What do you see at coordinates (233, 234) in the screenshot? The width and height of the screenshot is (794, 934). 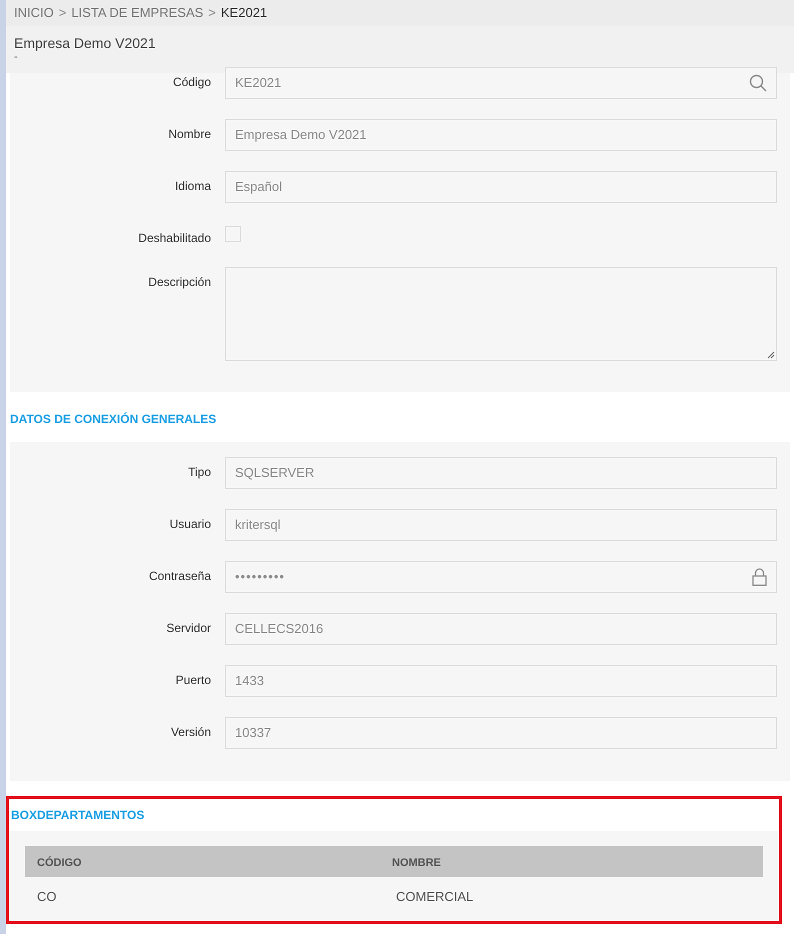 I see `checkbox` at bounding box center [233, 234].